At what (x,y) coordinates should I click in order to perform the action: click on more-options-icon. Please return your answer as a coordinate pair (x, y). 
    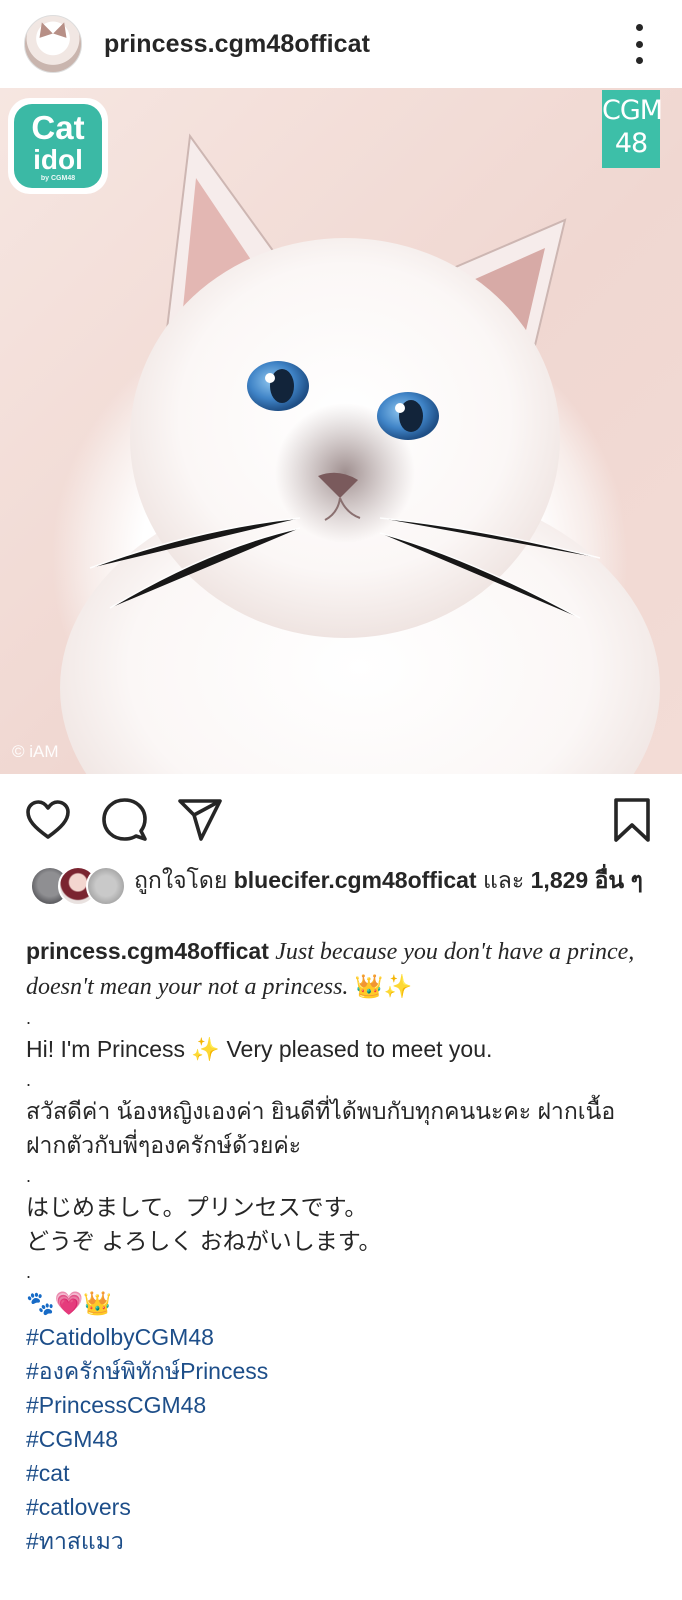
    Looking at the image, I should click on (639, 44).